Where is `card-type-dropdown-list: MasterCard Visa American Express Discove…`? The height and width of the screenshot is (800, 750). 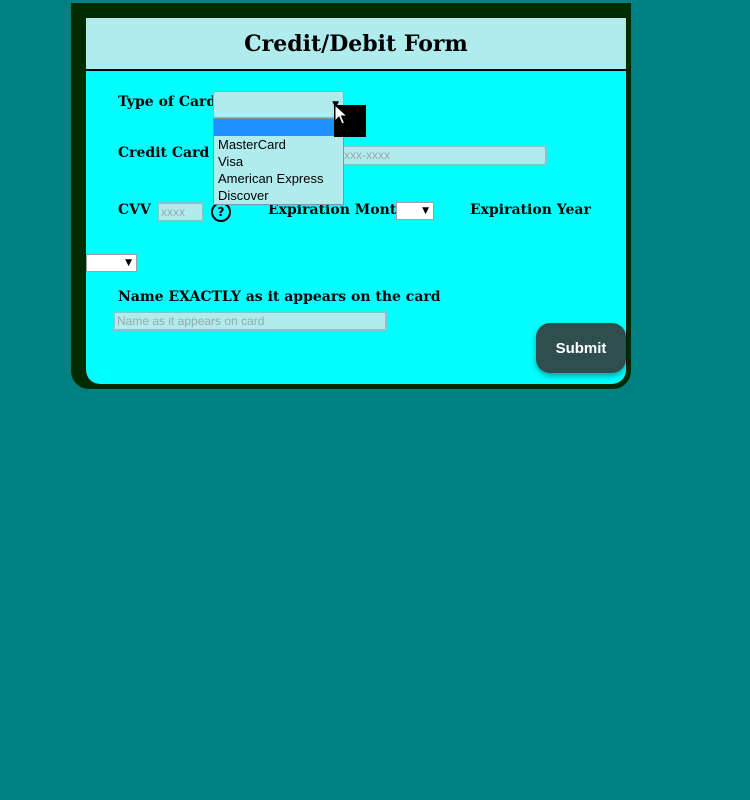 card-type-dropdown-list: MasterCard Visa American Express Discove… is located at coordinates (278, 161).